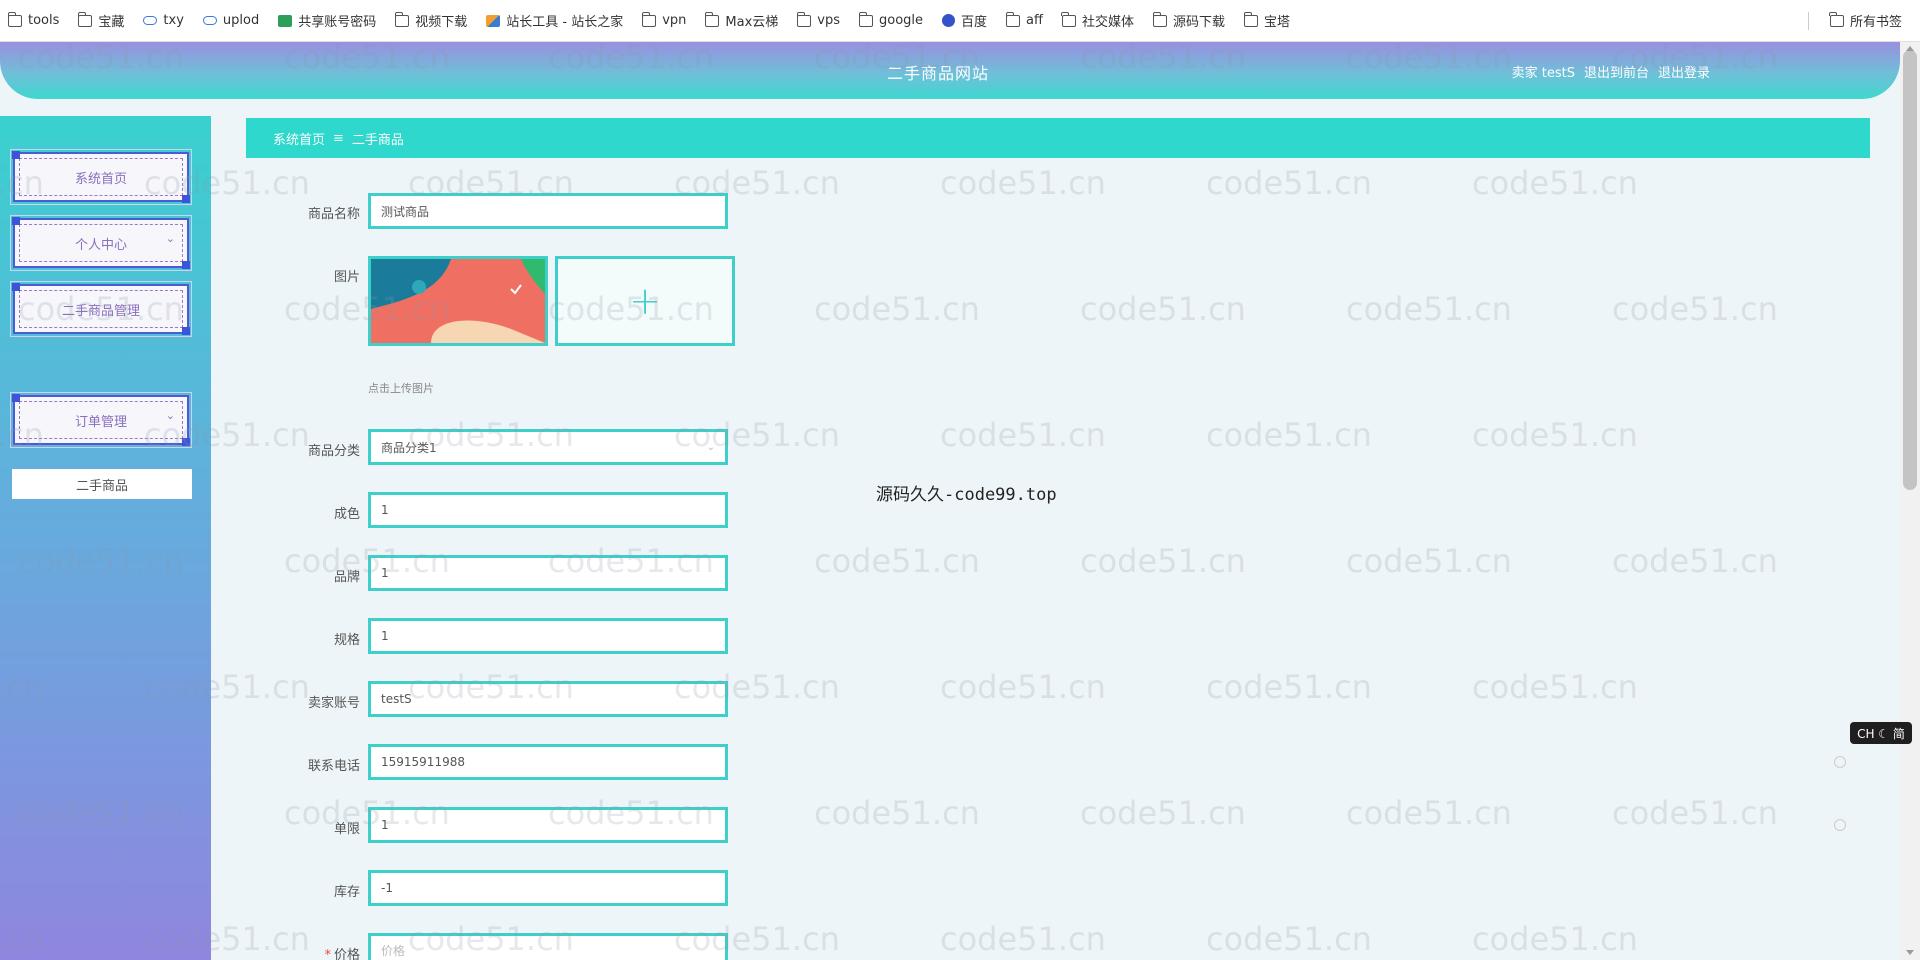  I want to click on bookmark-item: 视频下载, so click(431, 20).